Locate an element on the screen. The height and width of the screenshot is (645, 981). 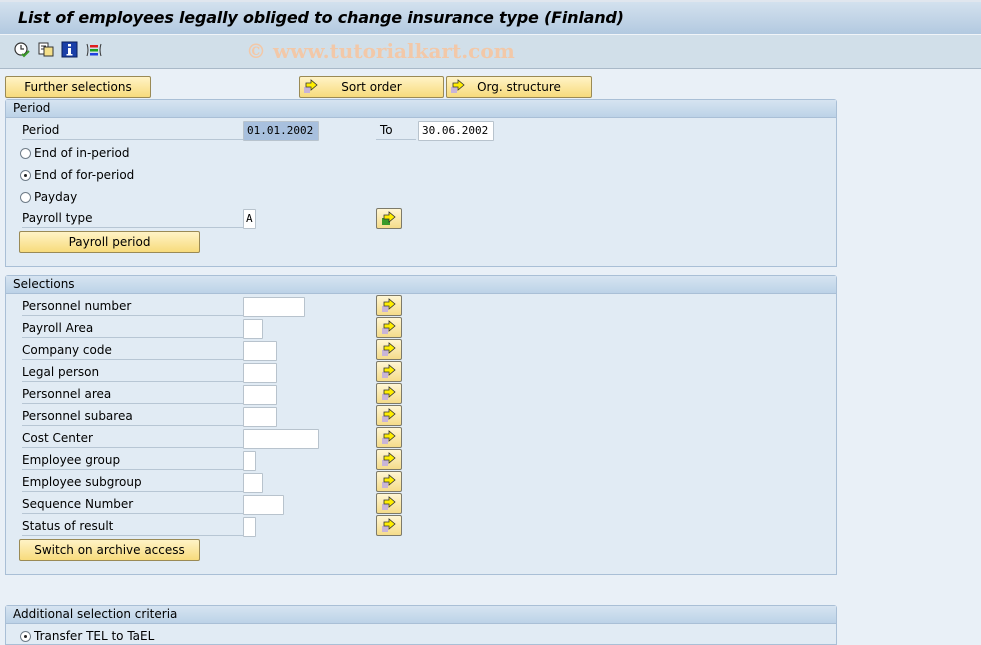
personnel-subarea-multiple-selection-button is located at coordinates (389, 415).